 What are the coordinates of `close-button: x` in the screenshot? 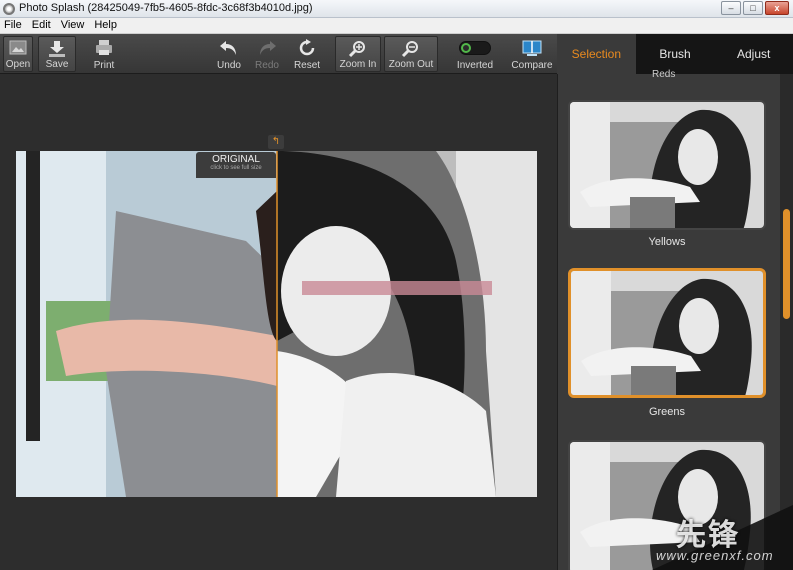 It's located at (777, 8).